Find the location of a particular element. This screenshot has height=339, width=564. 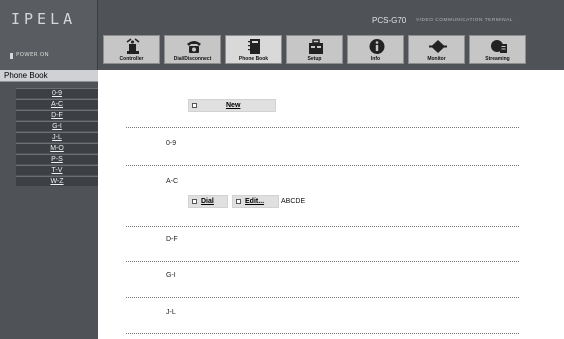

controller-label: Controller is located at coordinates (131, 59).